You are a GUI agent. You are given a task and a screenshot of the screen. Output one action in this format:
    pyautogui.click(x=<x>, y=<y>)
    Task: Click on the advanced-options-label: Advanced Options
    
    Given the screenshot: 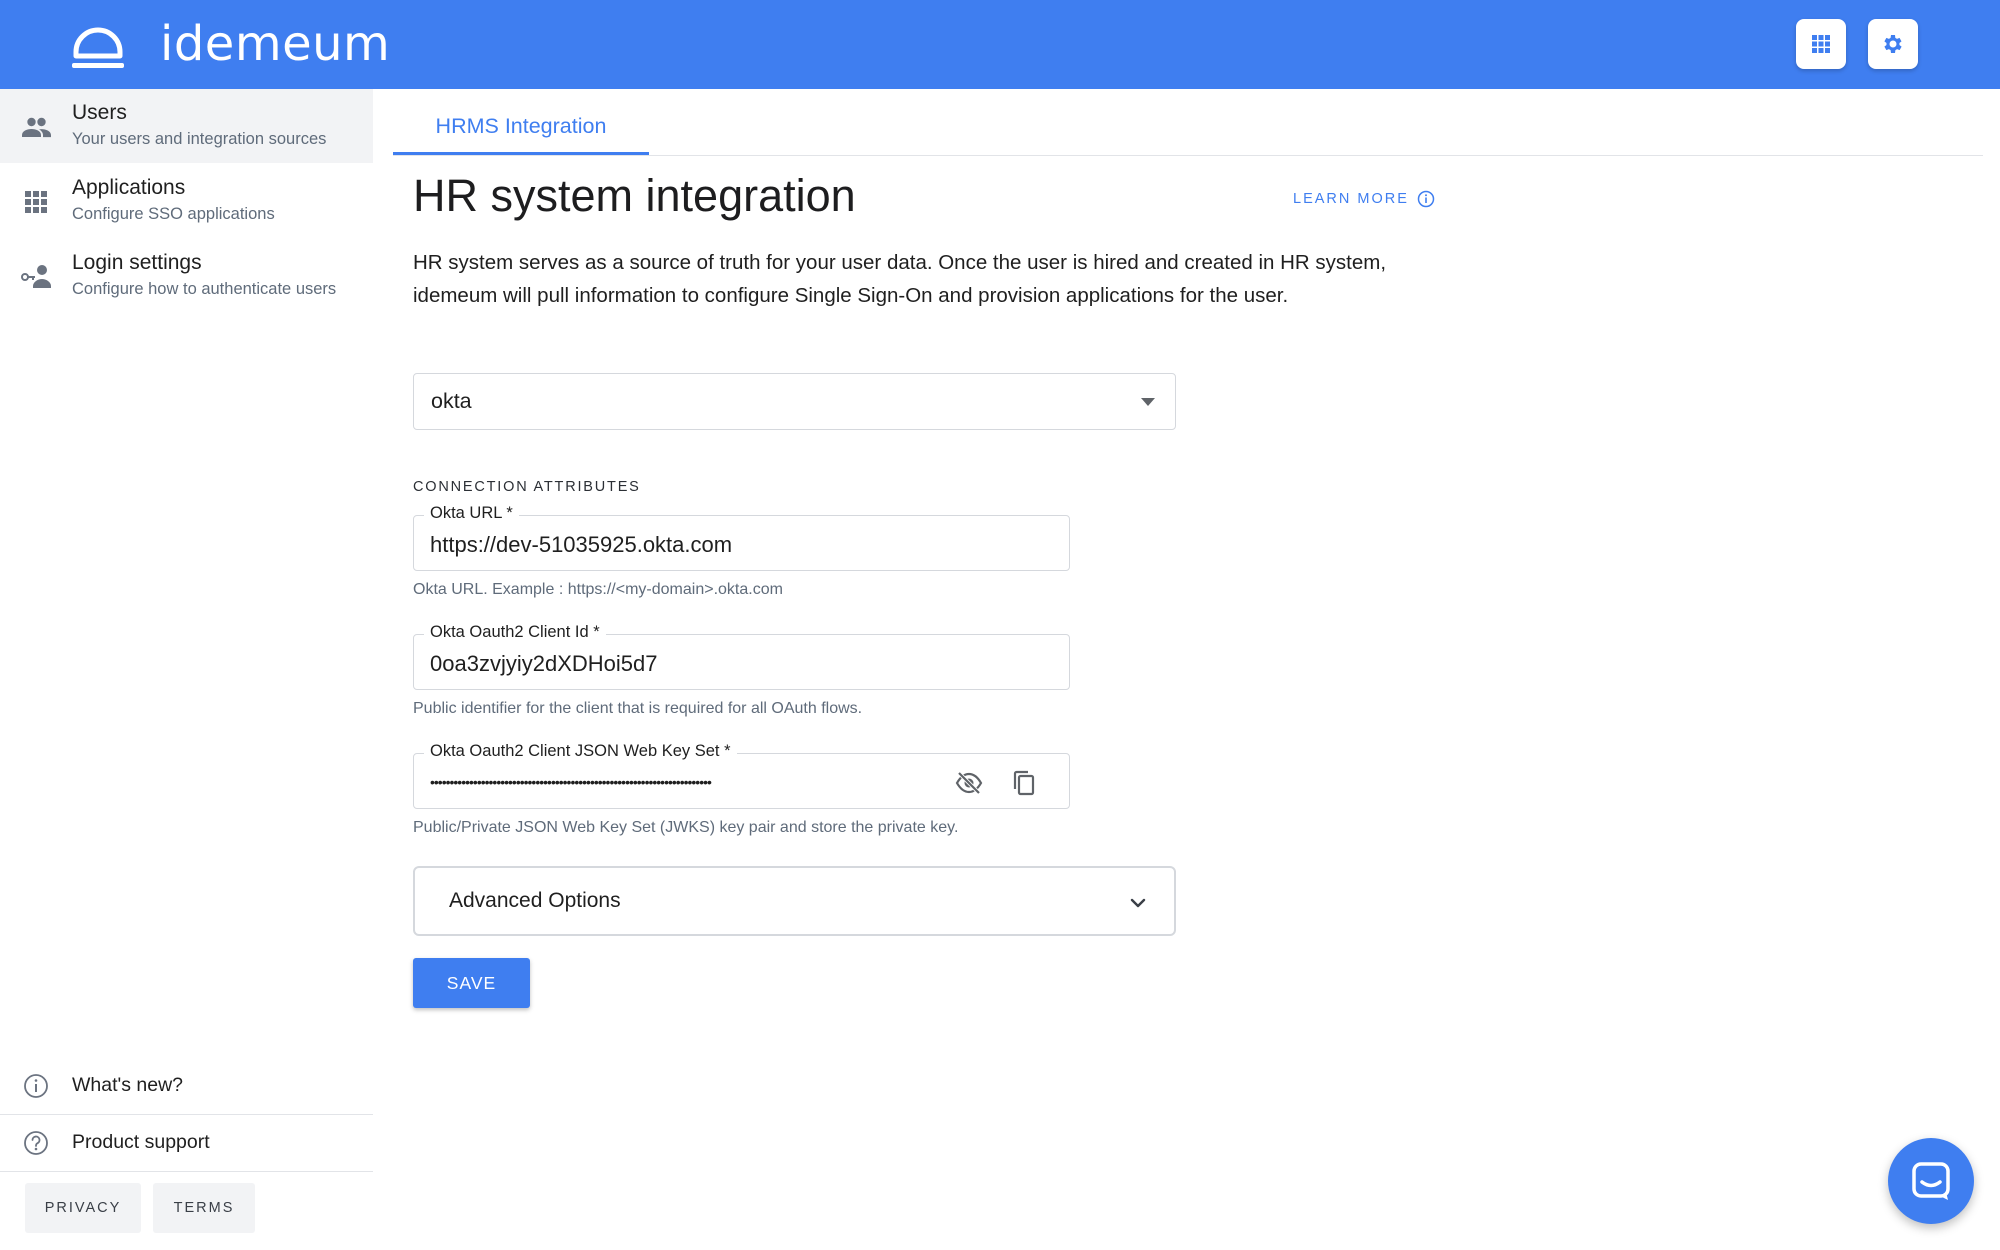 What is the action you would take?
    pyautogui.click(x=535, y=900)
    